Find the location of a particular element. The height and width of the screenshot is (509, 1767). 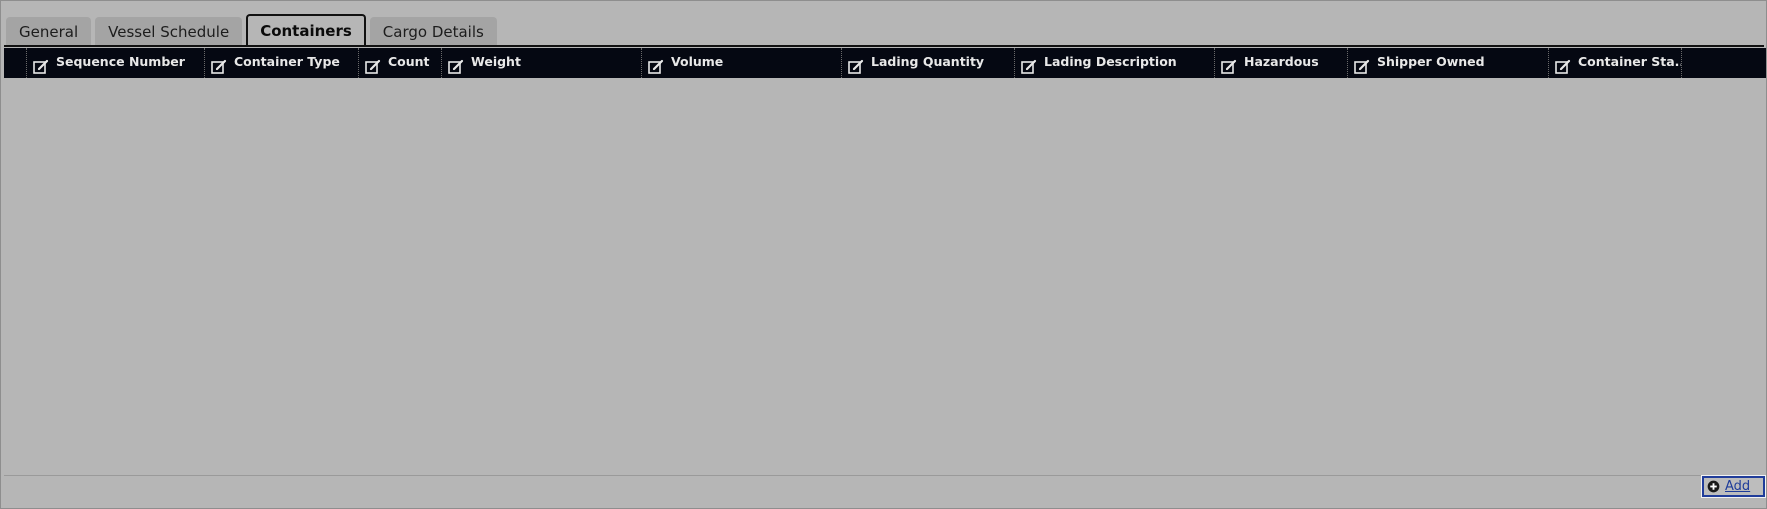

column-header-hazardous: Hazardous is located at coordinates (1281, 63).